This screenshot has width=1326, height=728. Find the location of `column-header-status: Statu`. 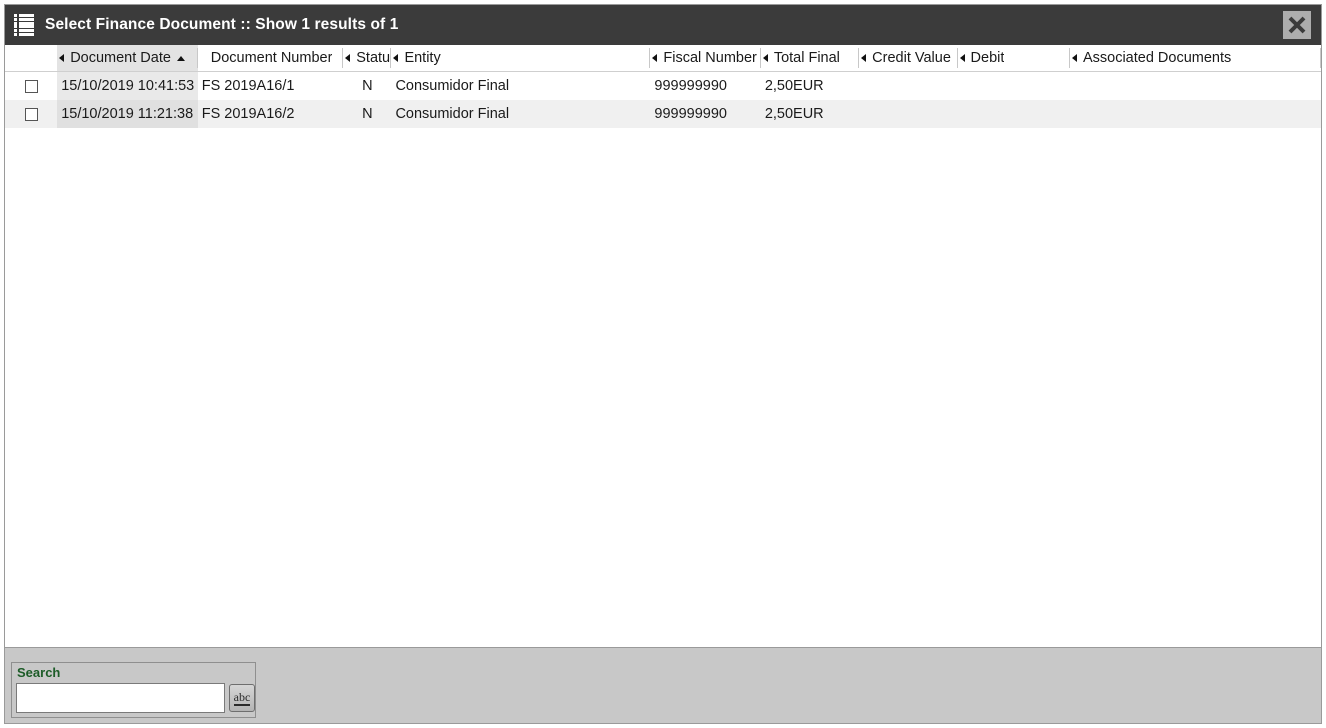

column-header-status: Statu is located at coordinates (367, 58).